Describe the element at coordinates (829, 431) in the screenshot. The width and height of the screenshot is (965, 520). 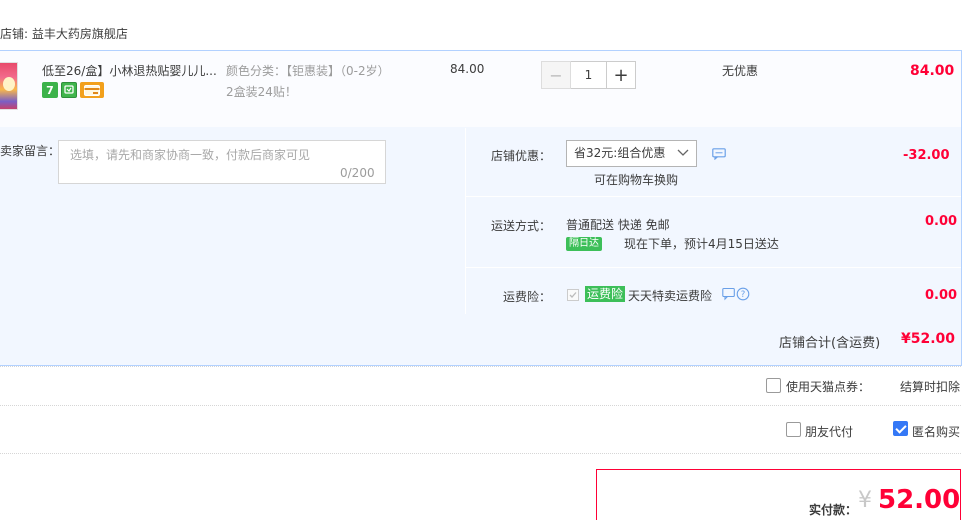
I see `friend-pay-label: 朋友代付` at that location.